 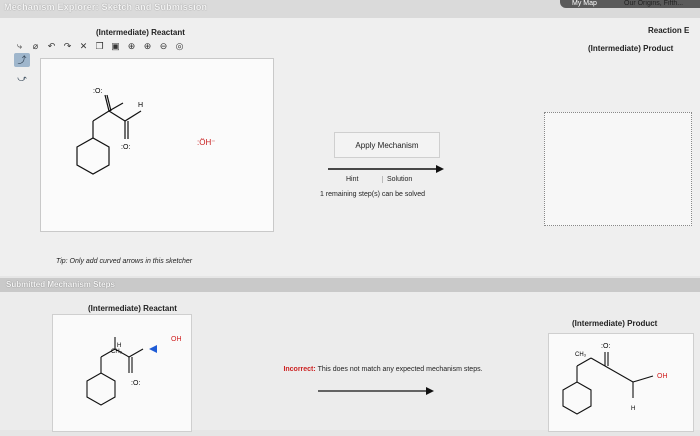 I want to click on sketcher-toolbar: ⤷ ⌀ ↶ ↷ ✕ ❐ ▣ ⊕ ⊕ ⊖ ◎, so click(x=99, y=46).